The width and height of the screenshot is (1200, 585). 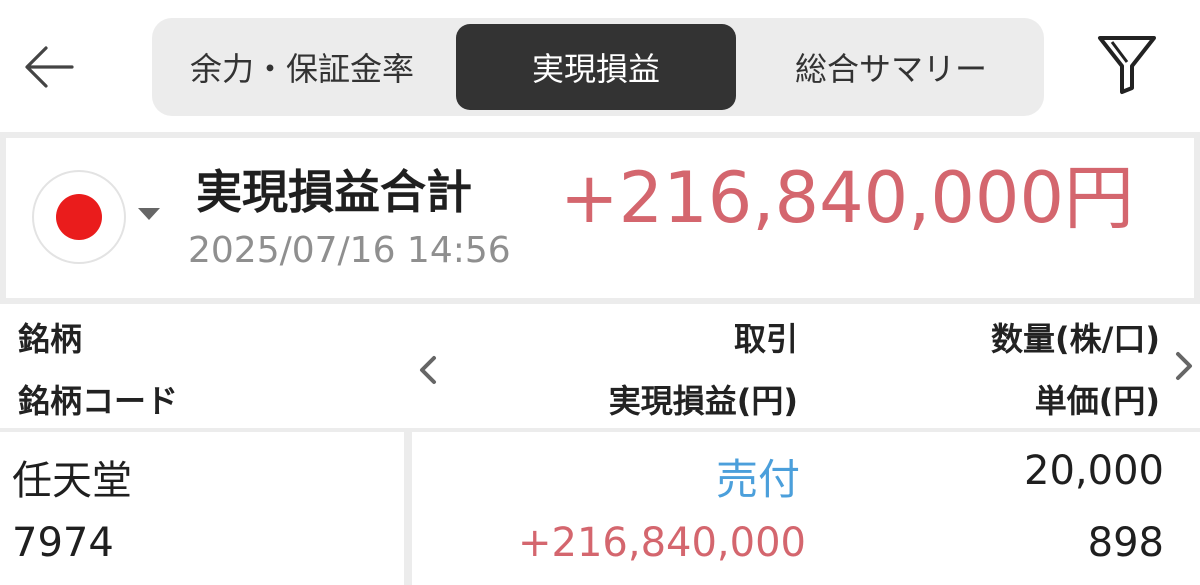 What do you see at coordinates (891, 67) in the screenshot?
I see `tab-summary: 総合サマリー` at bounding box center [891, 67].